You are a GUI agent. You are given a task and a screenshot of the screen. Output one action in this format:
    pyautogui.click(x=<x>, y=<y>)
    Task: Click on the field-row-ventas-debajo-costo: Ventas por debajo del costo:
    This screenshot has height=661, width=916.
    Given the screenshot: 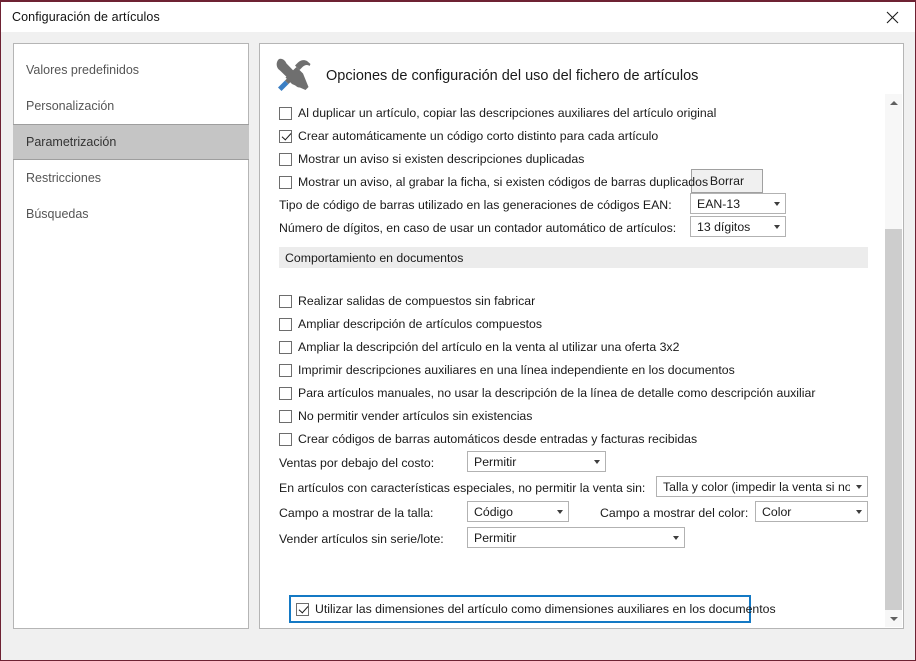 What is the action you would take?
    pyautogui.click(x=356, y=463)
    